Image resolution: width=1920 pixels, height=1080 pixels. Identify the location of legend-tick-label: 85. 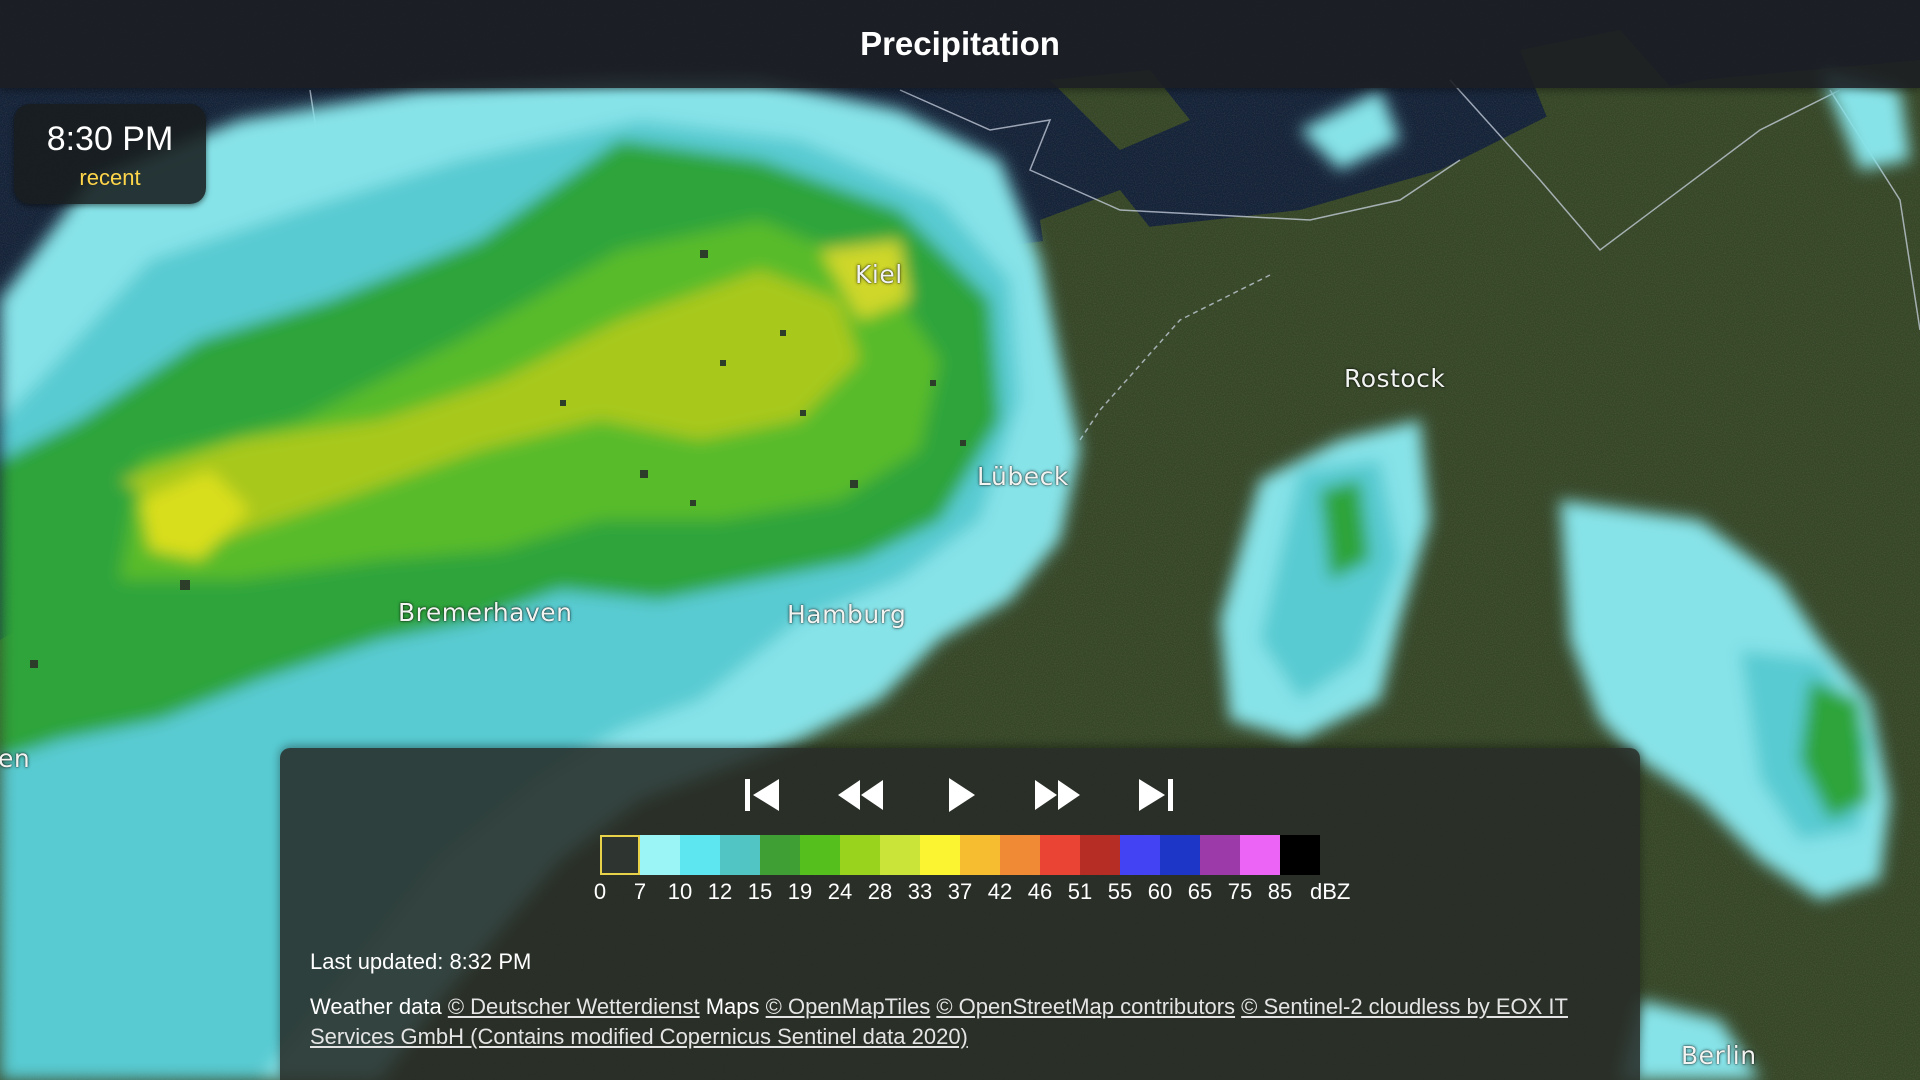
(1280, 891).